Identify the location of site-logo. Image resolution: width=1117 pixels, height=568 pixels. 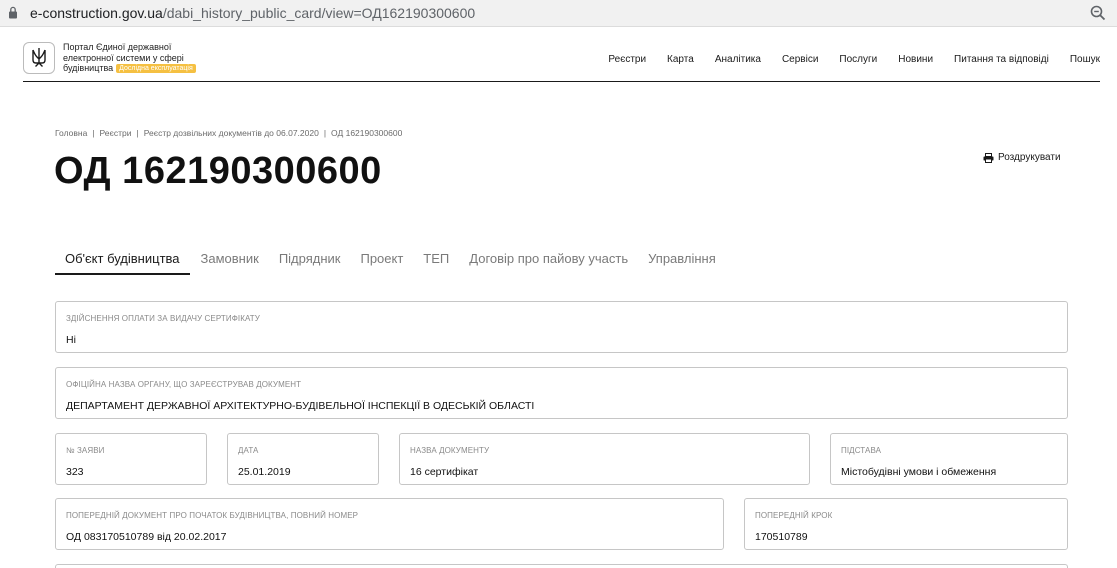
(39, 58).